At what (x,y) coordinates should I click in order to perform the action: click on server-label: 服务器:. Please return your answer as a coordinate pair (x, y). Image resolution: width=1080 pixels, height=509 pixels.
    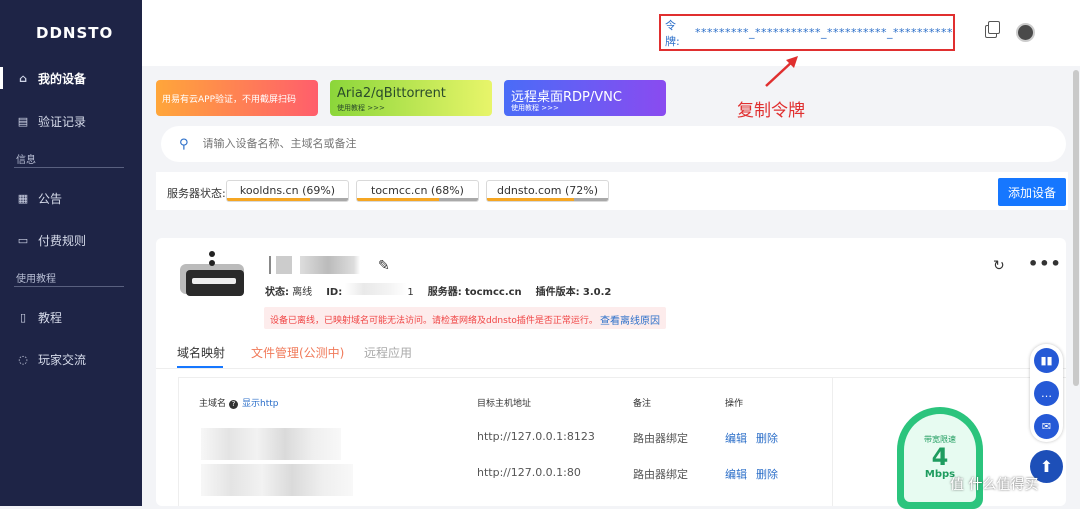
    Looking at the image, I should click on (444, 292).